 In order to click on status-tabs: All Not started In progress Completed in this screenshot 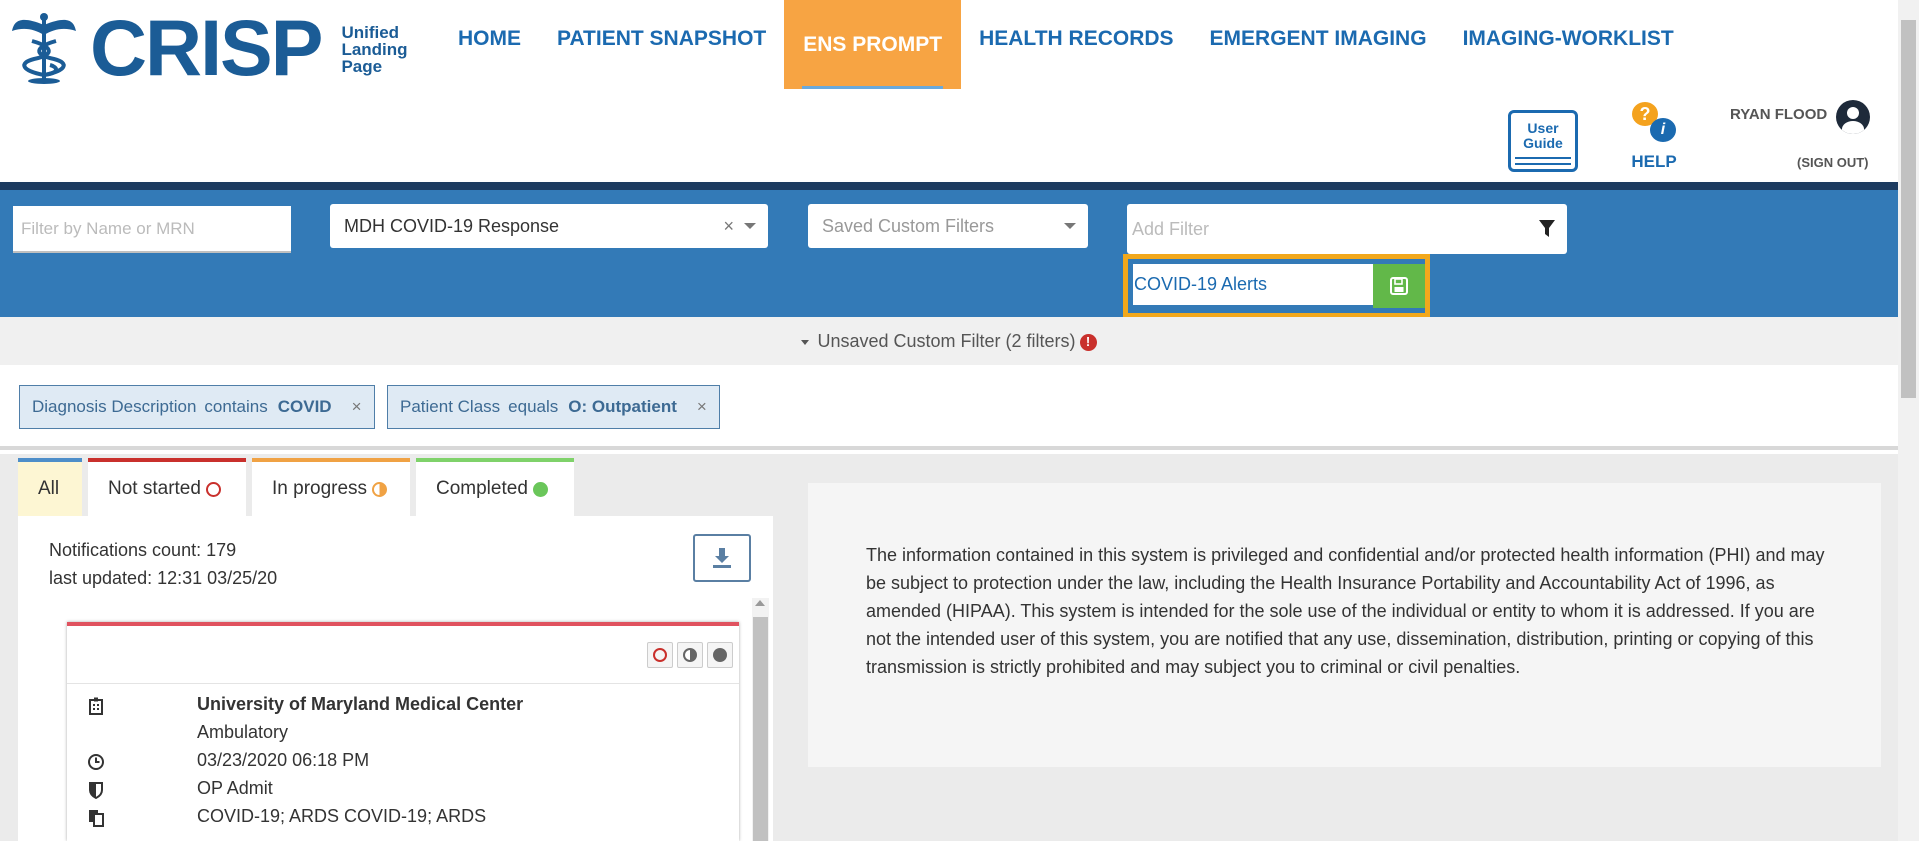, I will do `click(299, 487)`.